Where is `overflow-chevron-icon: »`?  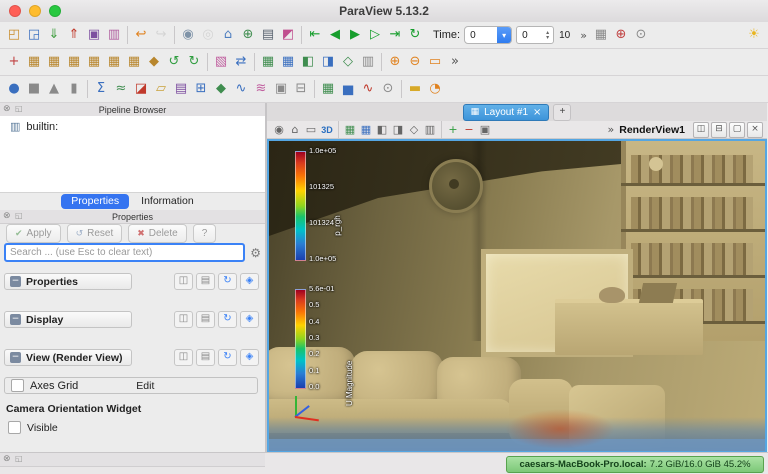 overflow-chevron-icon: » is located at coordinates (583, 35).